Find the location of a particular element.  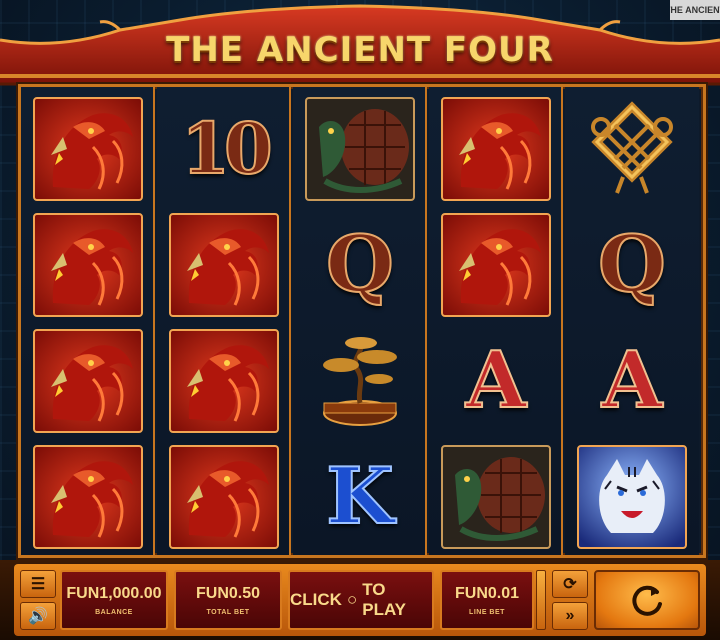

line-bet-adjuster is located at coordinates (541, 600).